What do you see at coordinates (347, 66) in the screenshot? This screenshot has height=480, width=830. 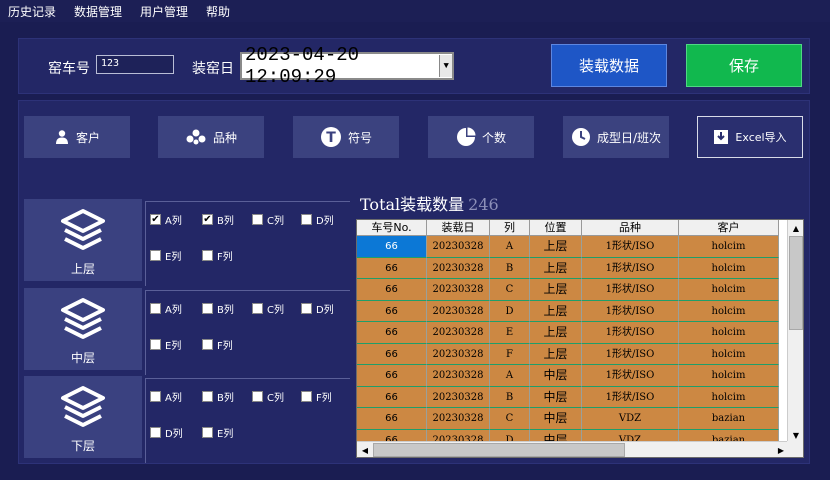 I see `load-date-picker: 2023-04-20 12:09:29 ▼` at bounding box center [347, 66].